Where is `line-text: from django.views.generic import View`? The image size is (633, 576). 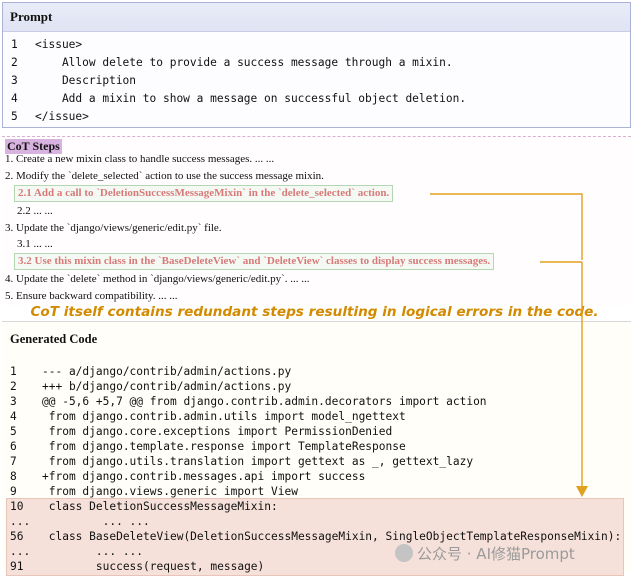
line-text: from django.views.generic import View is located at coordinates (170, 491).